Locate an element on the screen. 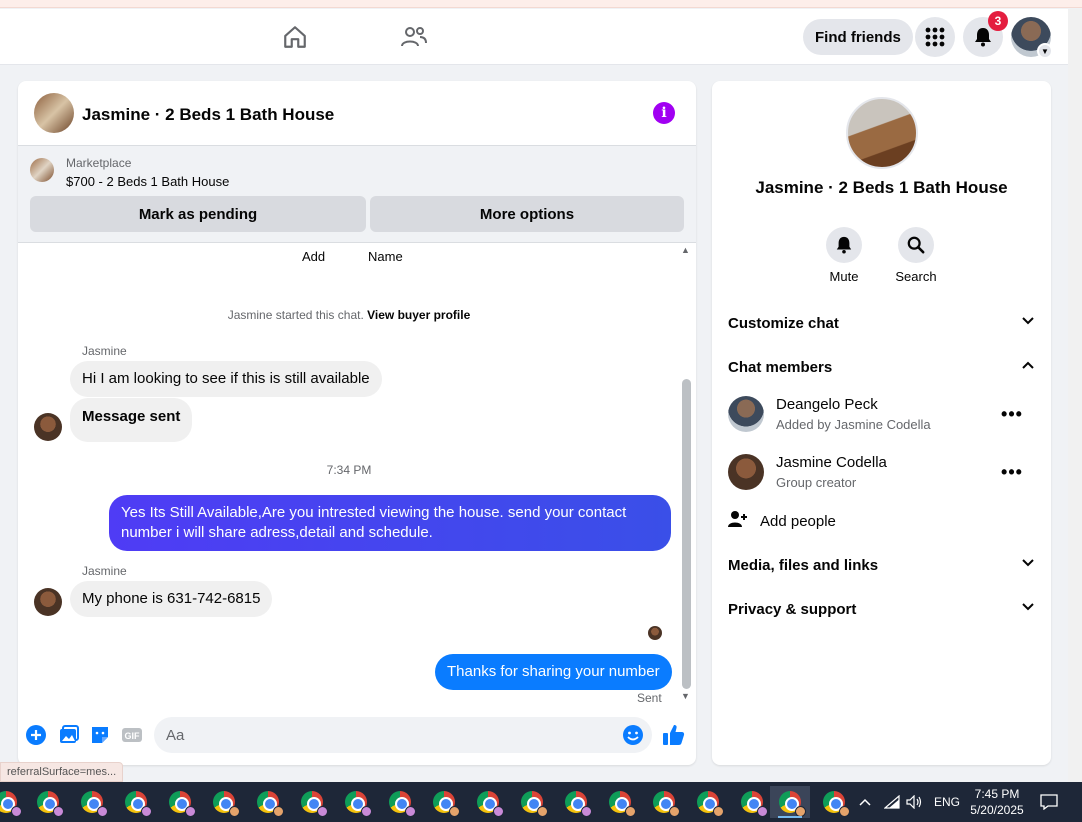 The height and width of the screenshot is (822, 1082). language-indicator: ENG is located at coordinates (947, 802).